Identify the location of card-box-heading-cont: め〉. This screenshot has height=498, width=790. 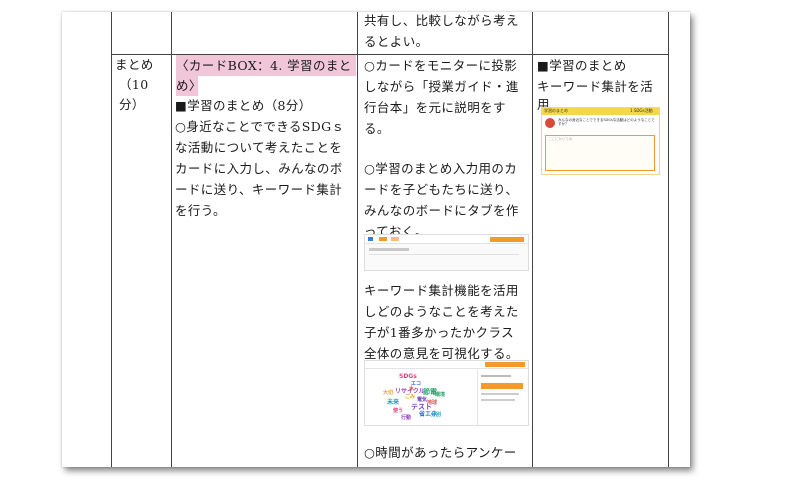
(188, 85).